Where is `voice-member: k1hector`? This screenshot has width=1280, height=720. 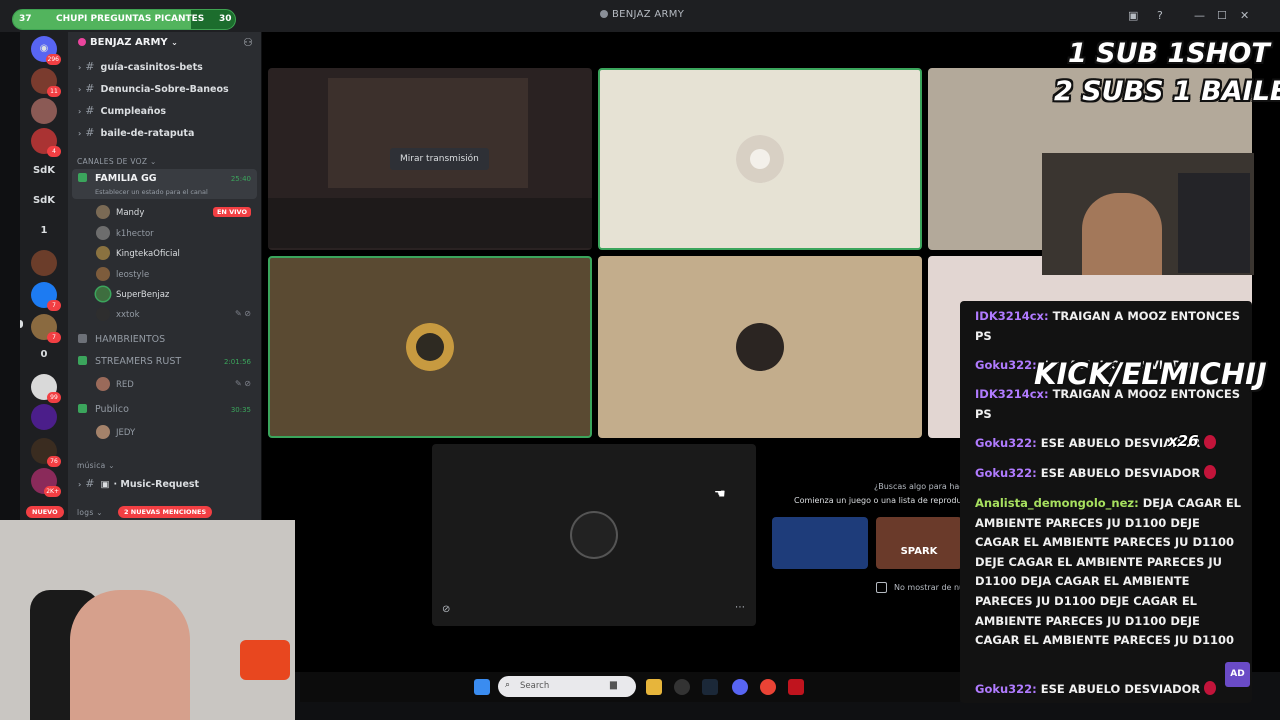 voice-member: k1hector is located at coordinates (125, 233).